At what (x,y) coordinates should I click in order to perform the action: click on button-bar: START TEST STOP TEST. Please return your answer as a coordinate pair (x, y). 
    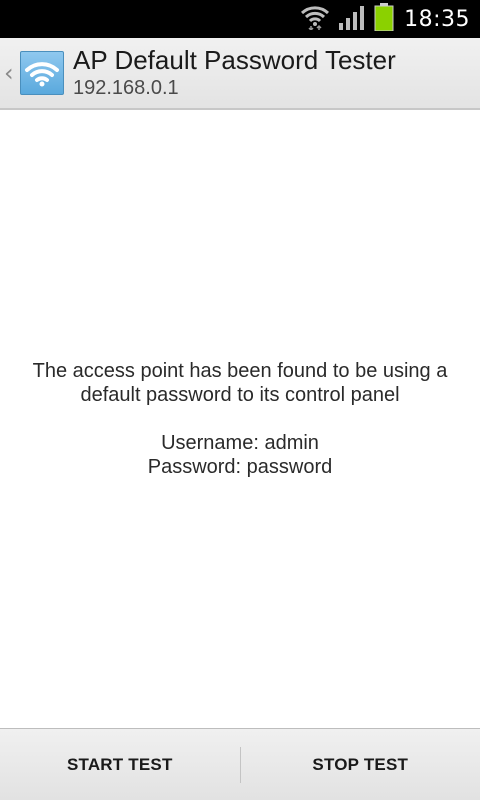
    Looking at the image, I should click on (240, 764).